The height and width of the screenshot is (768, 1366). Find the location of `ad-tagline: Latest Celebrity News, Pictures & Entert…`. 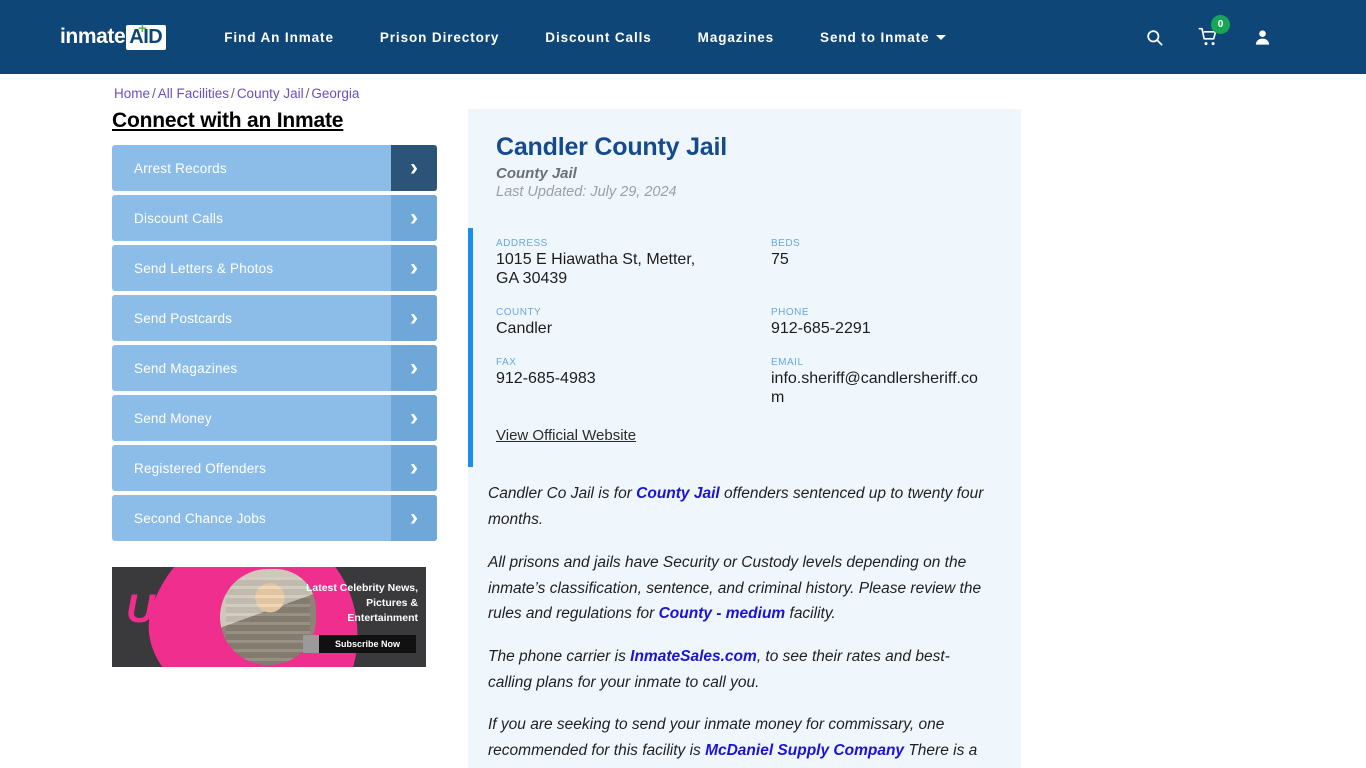

ad-tagline: Latest Celebrity News, Pictures & Entert… is located at coordinates (361, 603).